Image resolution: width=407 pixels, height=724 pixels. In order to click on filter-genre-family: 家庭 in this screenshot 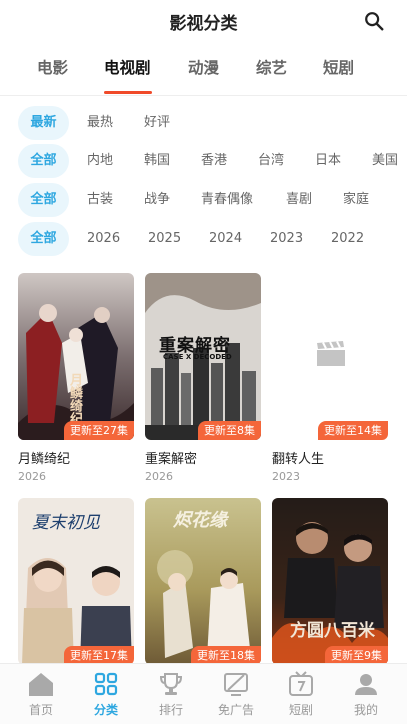, I will do `click(356, 200)`.